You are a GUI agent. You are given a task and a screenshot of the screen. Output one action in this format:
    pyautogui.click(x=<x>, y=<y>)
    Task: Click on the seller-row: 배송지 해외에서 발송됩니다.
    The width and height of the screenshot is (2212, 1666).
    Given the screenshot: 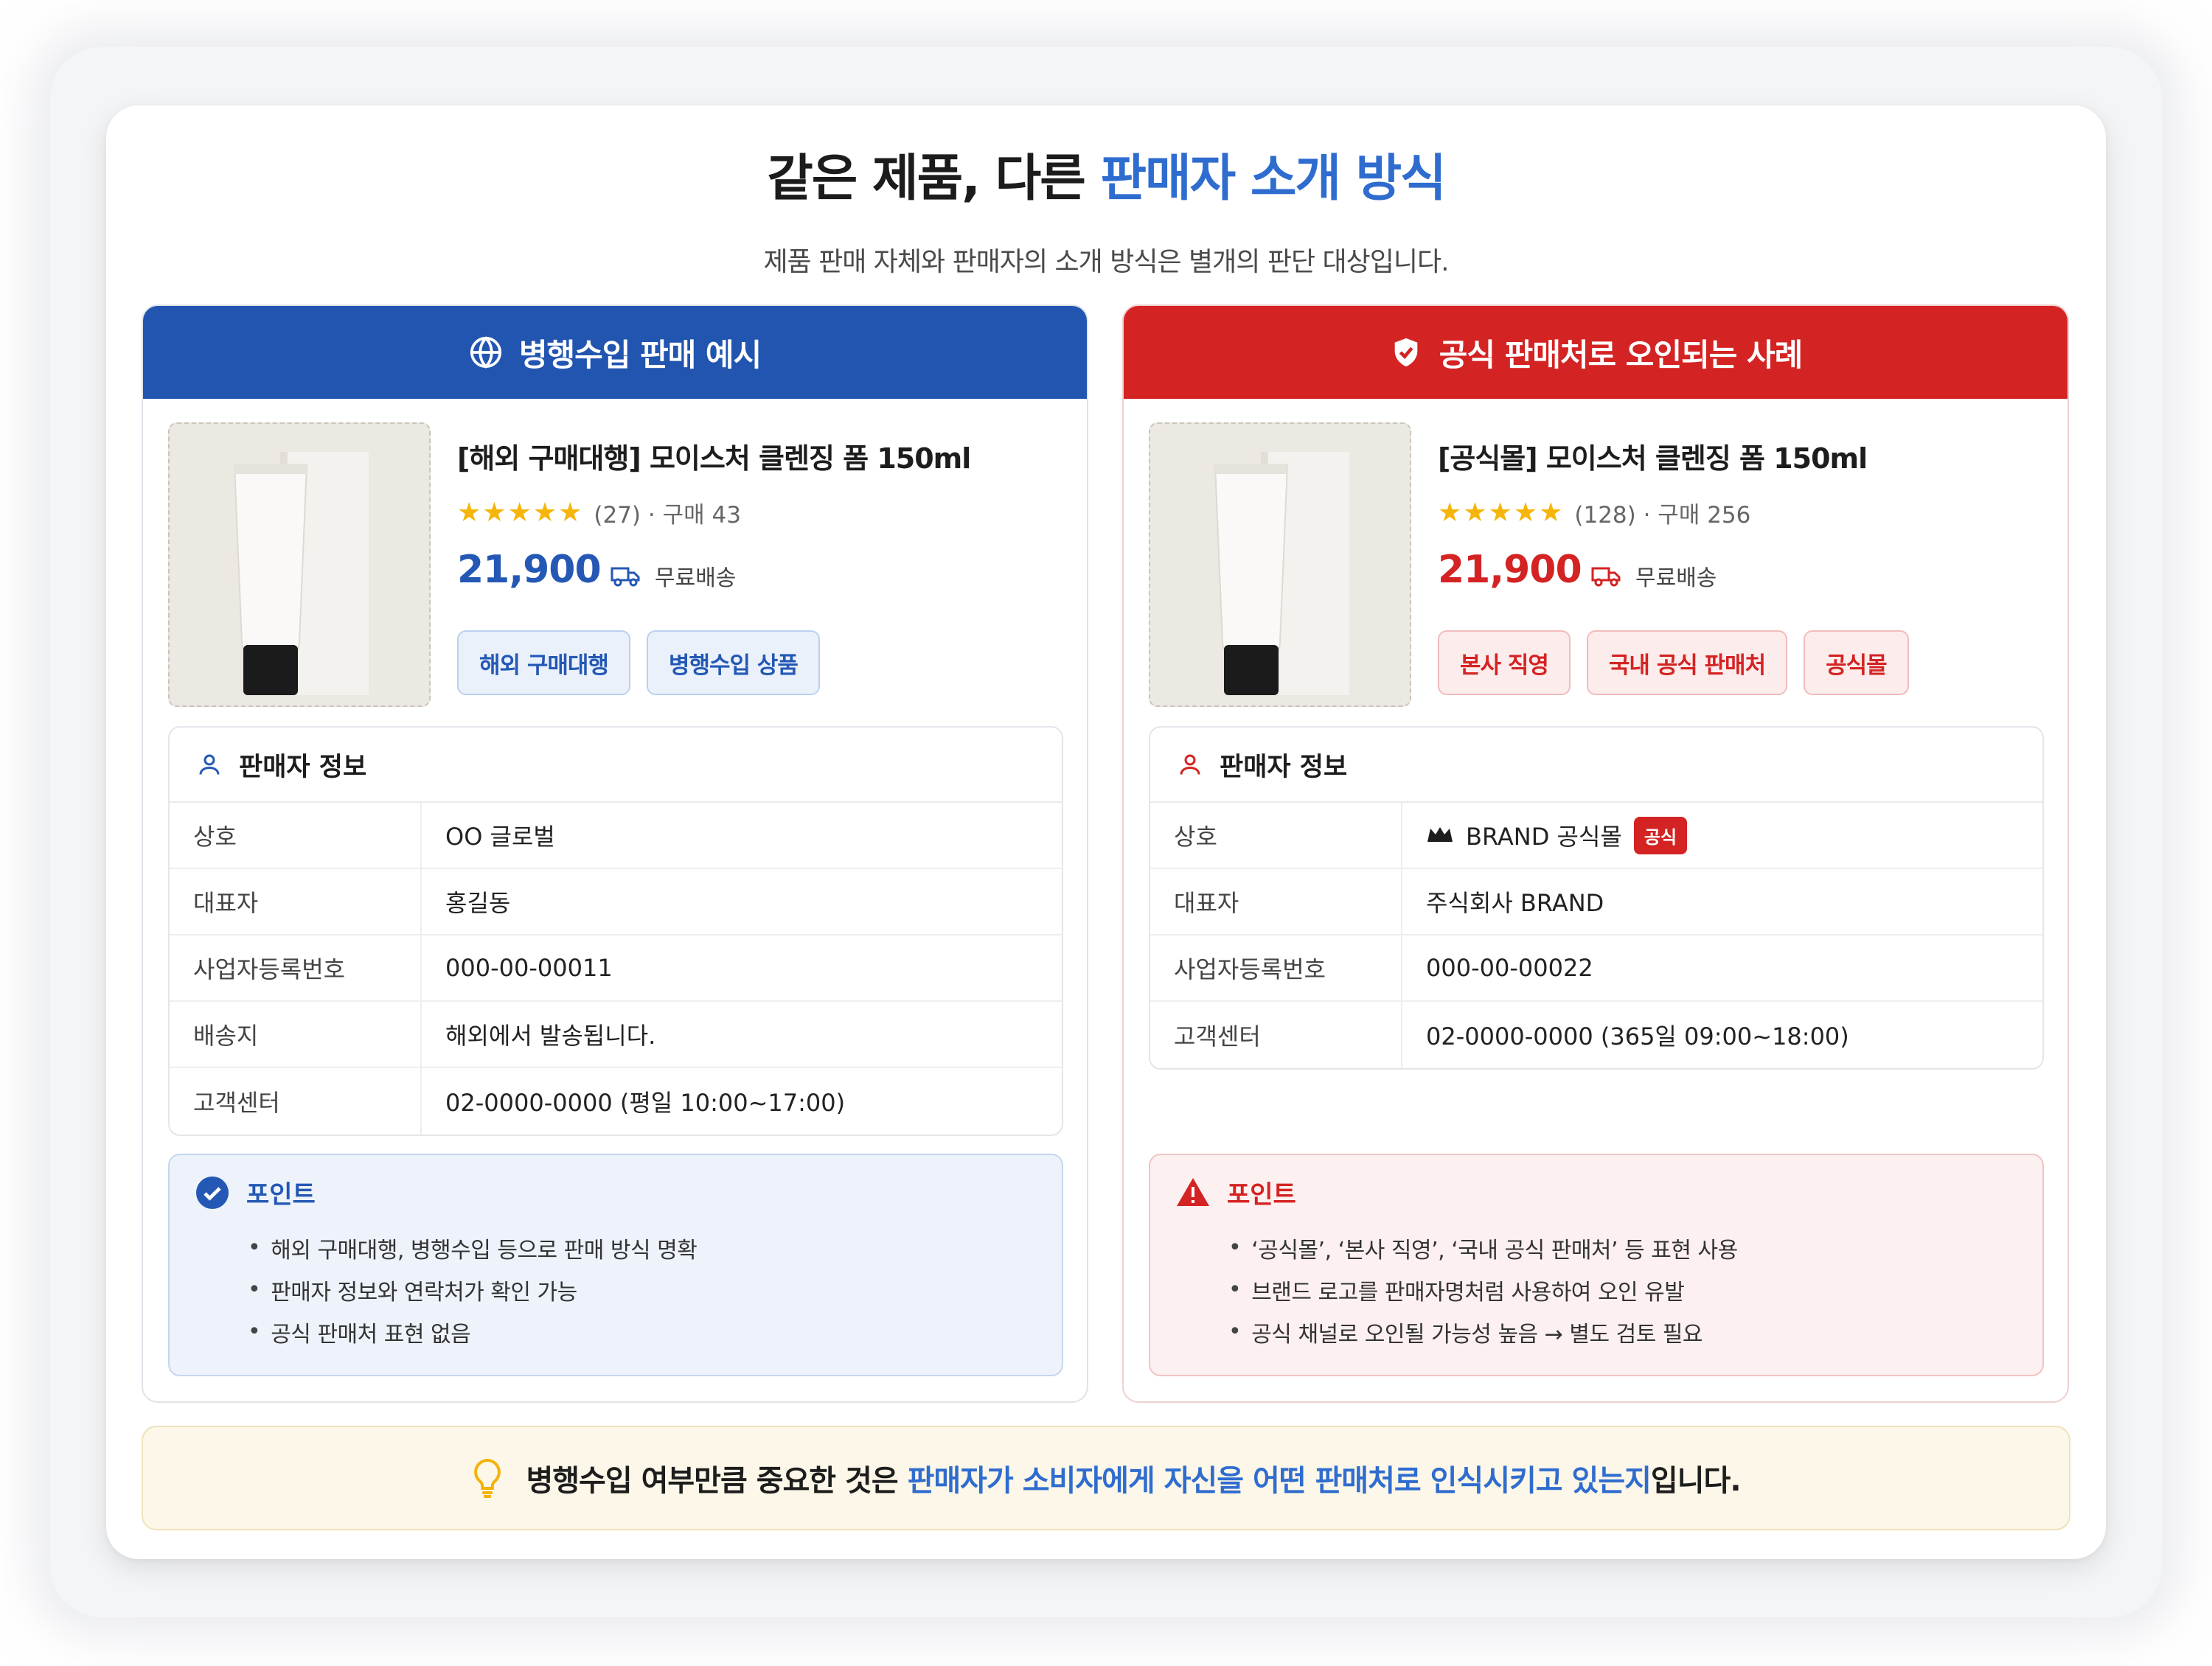 What is the action you would take?
    pyautogui.click(x=616, y=1035)
    